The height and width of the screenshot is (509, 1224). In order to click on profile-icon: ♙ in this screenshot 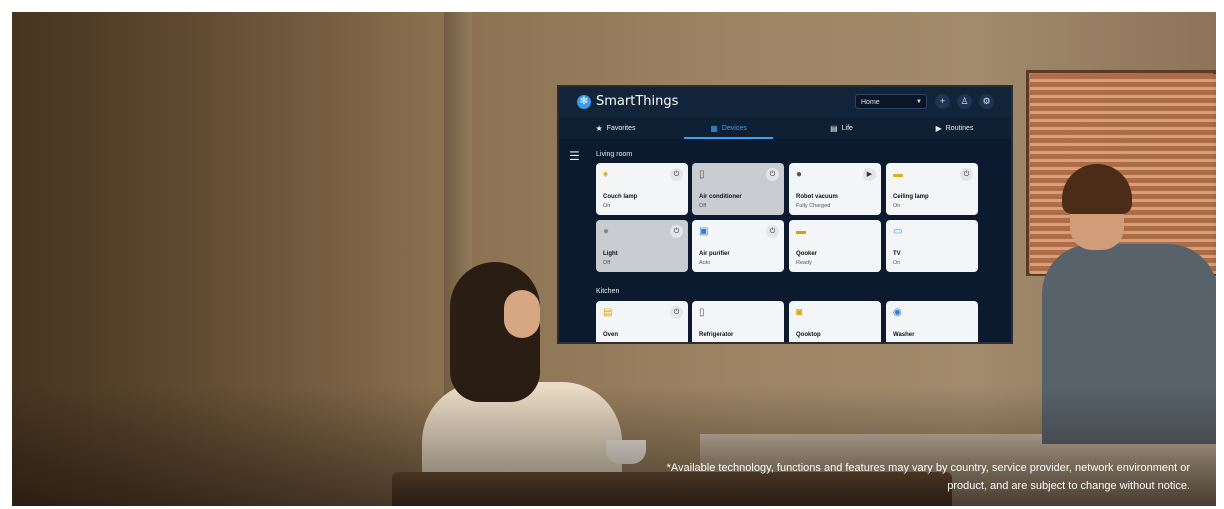, I will do `click(964, 101)`.